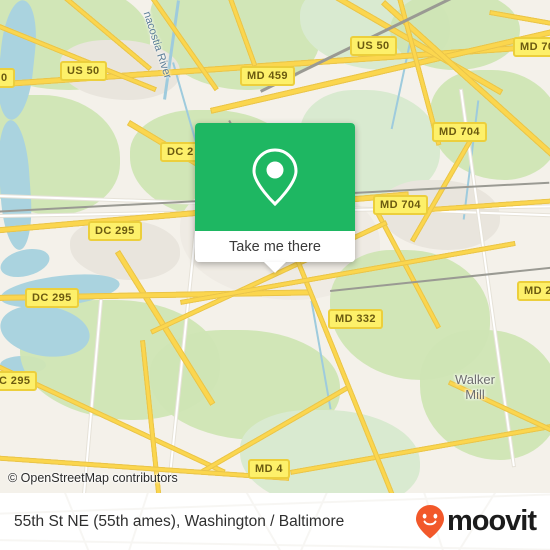  What do you see at coordinates (275, 267) in the screenshot?
I see `popup-tail` at bounding box center [275, 267].